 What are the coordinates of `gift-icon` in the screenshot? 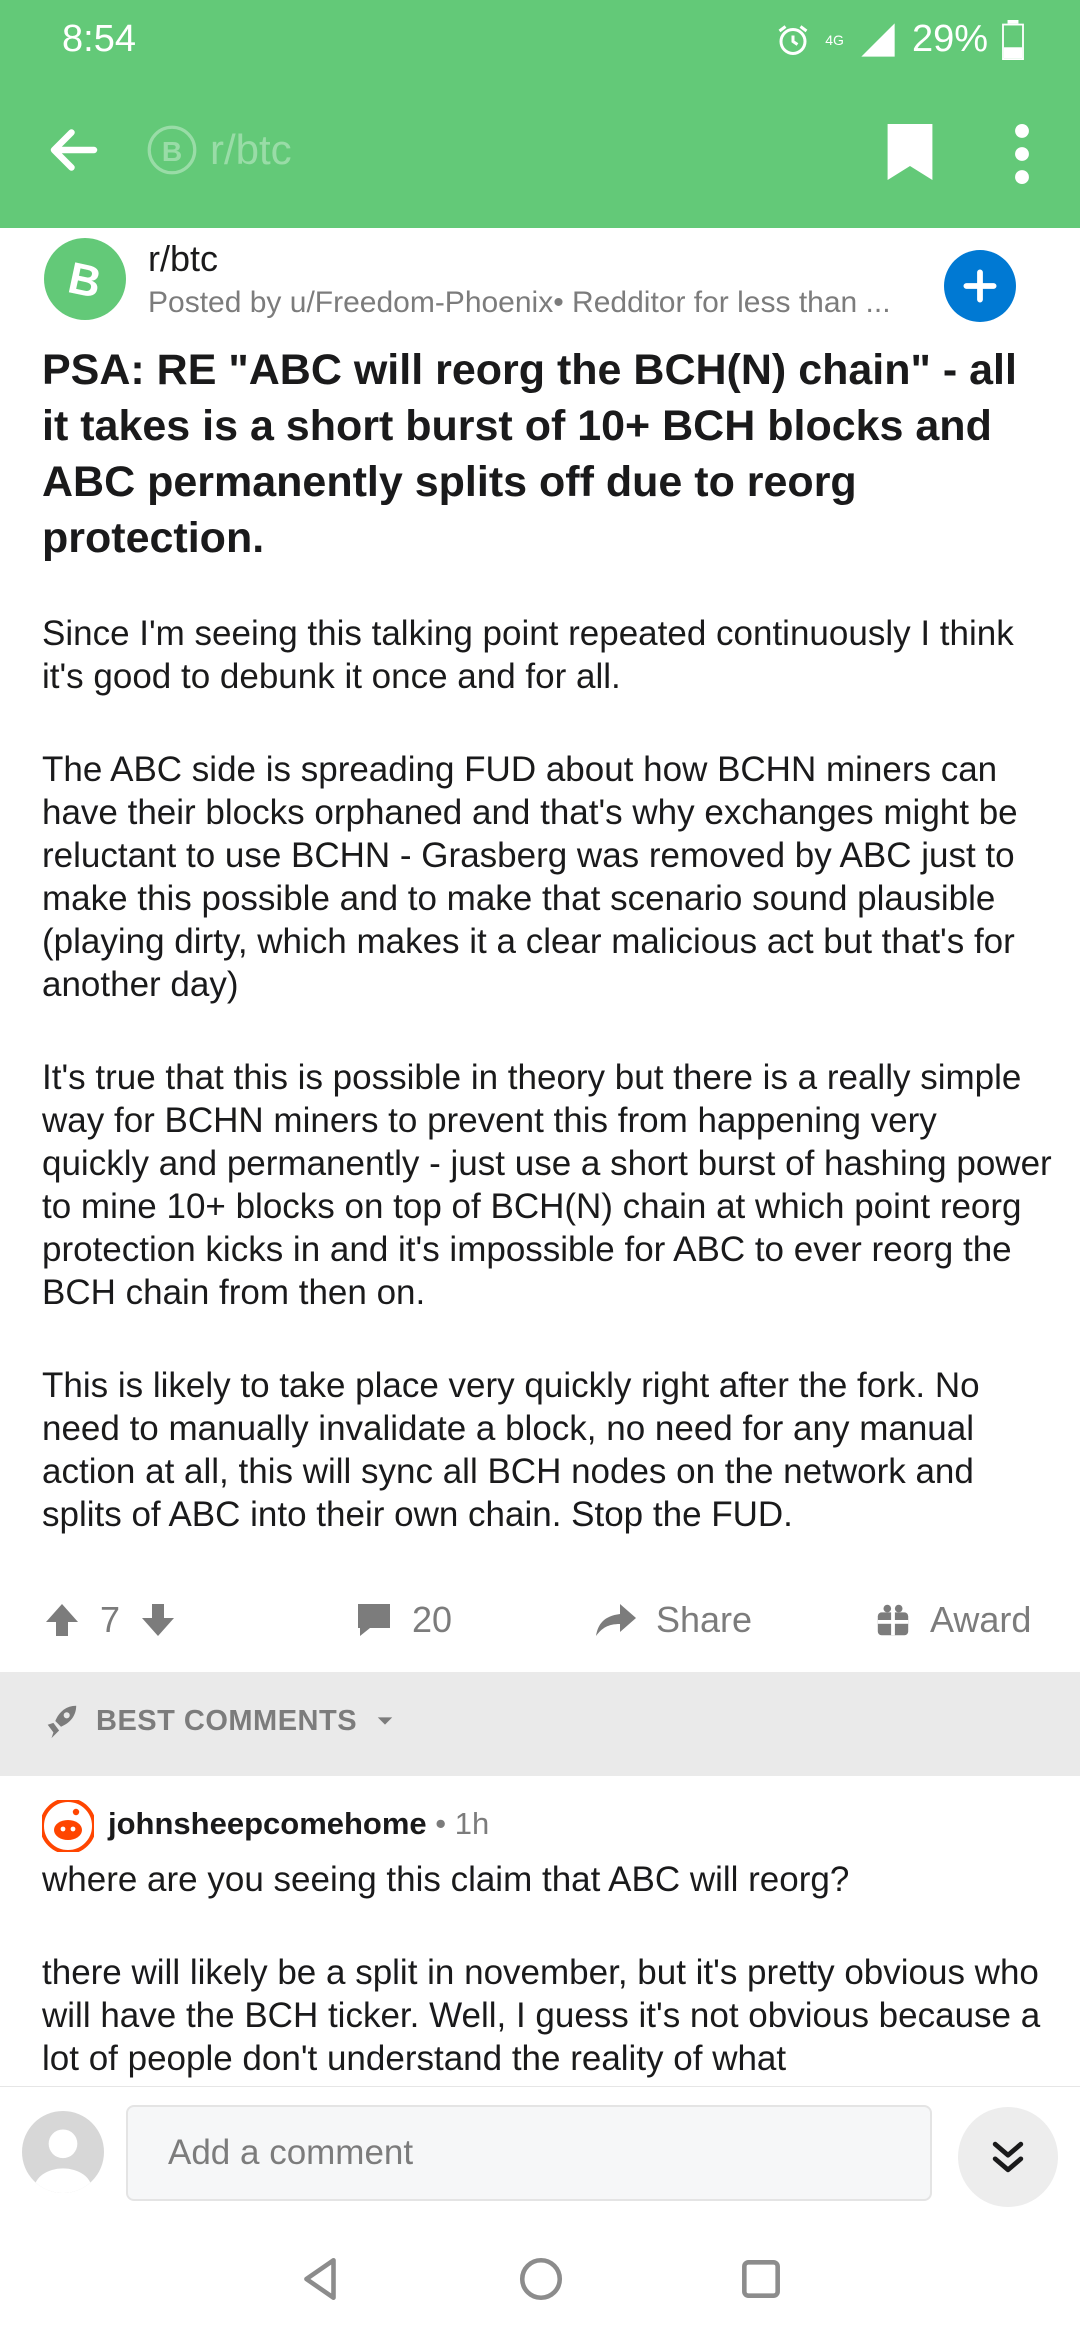 It's located at (893, 1620).